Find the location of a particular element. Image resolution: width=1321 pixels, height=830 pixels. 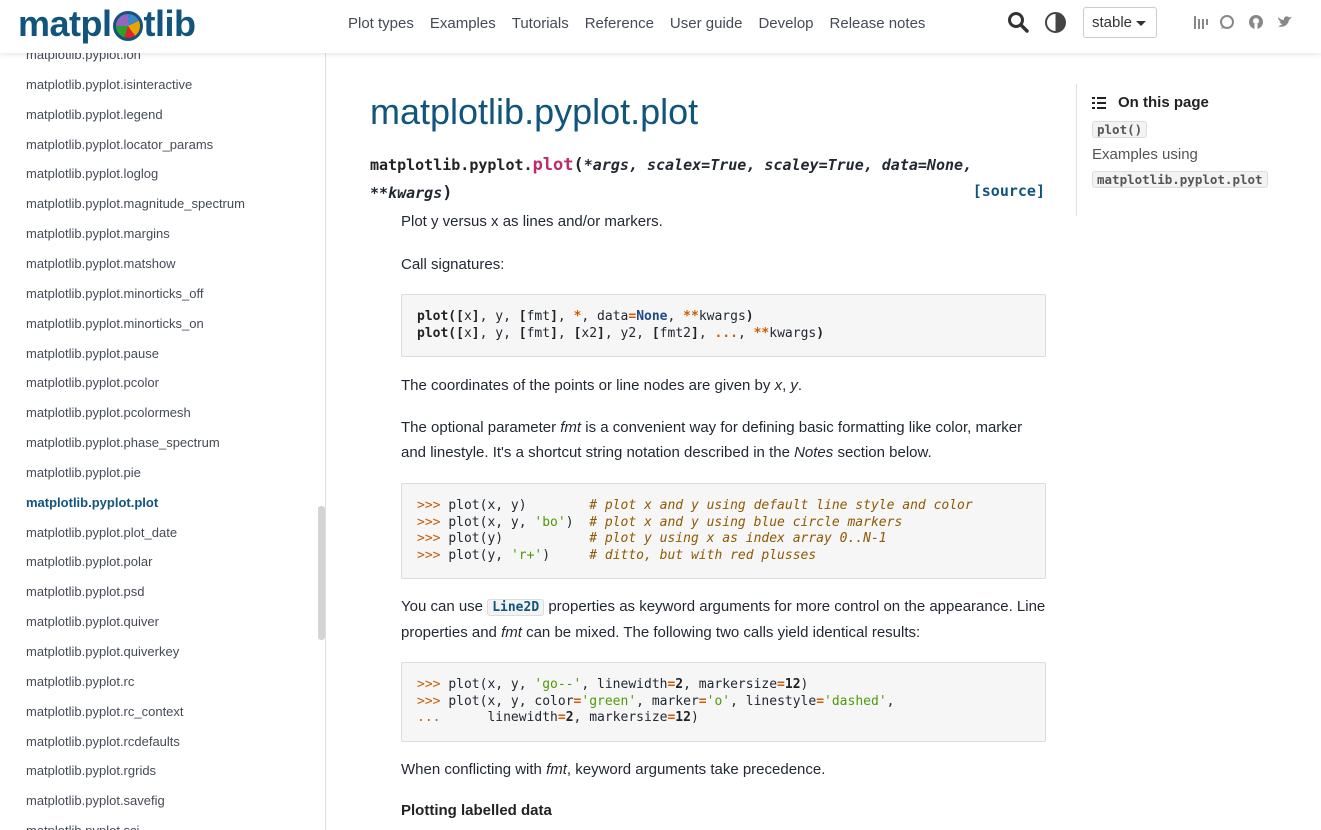

page-title: matplotlib.pyplot.plot is located at coordinates (534, 111).